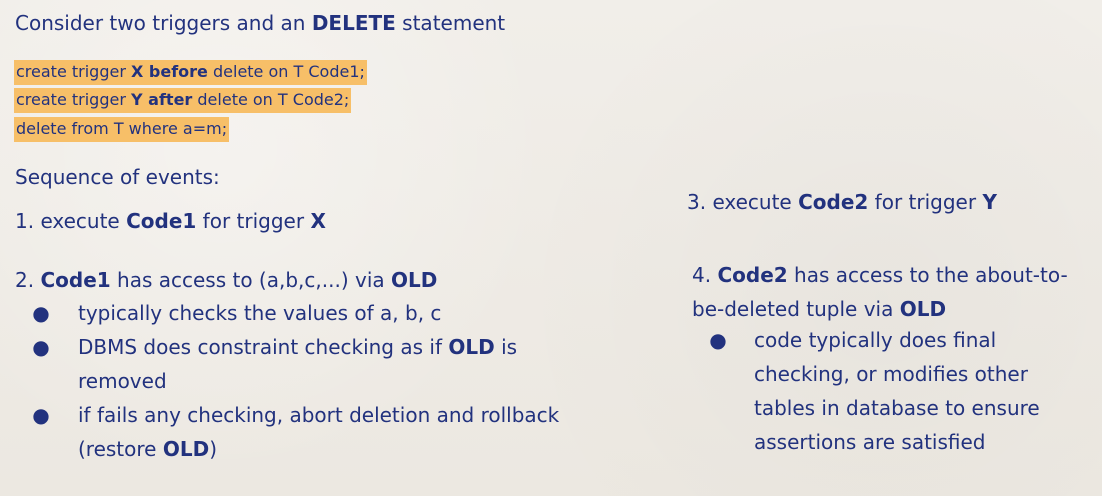 This screenshot has height=496, width=1102. Describe the element at coordinates (842, 202) in the screenshot. I see `step-3: 3. execute Code2 for trigger Y` at that location.